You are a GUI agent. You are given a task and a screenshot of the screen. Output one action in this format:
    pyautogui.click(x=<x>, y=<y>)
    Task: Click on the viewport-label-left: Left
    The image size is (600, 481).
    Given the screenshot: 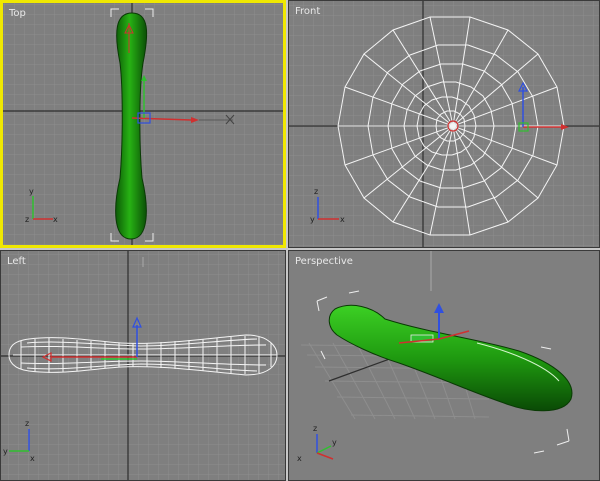 What is the action you would take?
    pyautogui.click(x=16, y=261)
    